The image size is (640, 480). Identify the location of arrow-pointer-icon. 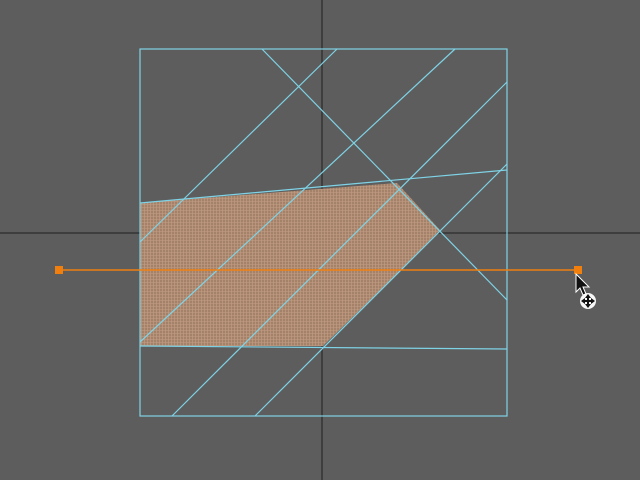
(583, 284).